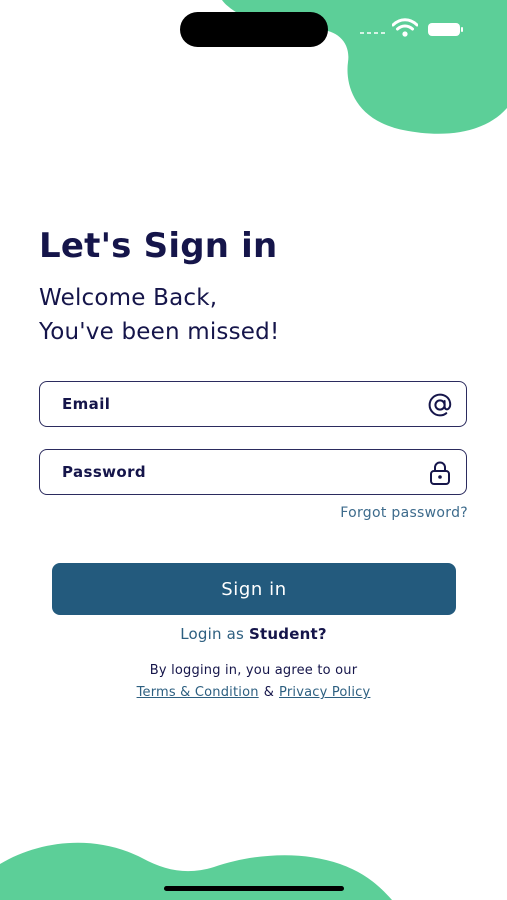  I want to click on home-indicator, so click(254, 888).